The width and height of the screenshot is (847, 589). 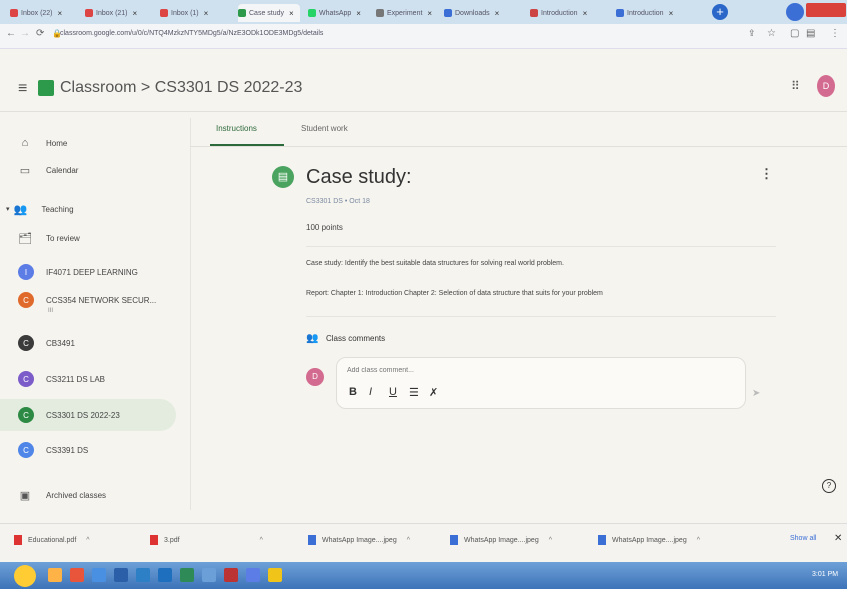 I want to click on comment-box: B I U ☰ ✗, so click(x=541, y=383).